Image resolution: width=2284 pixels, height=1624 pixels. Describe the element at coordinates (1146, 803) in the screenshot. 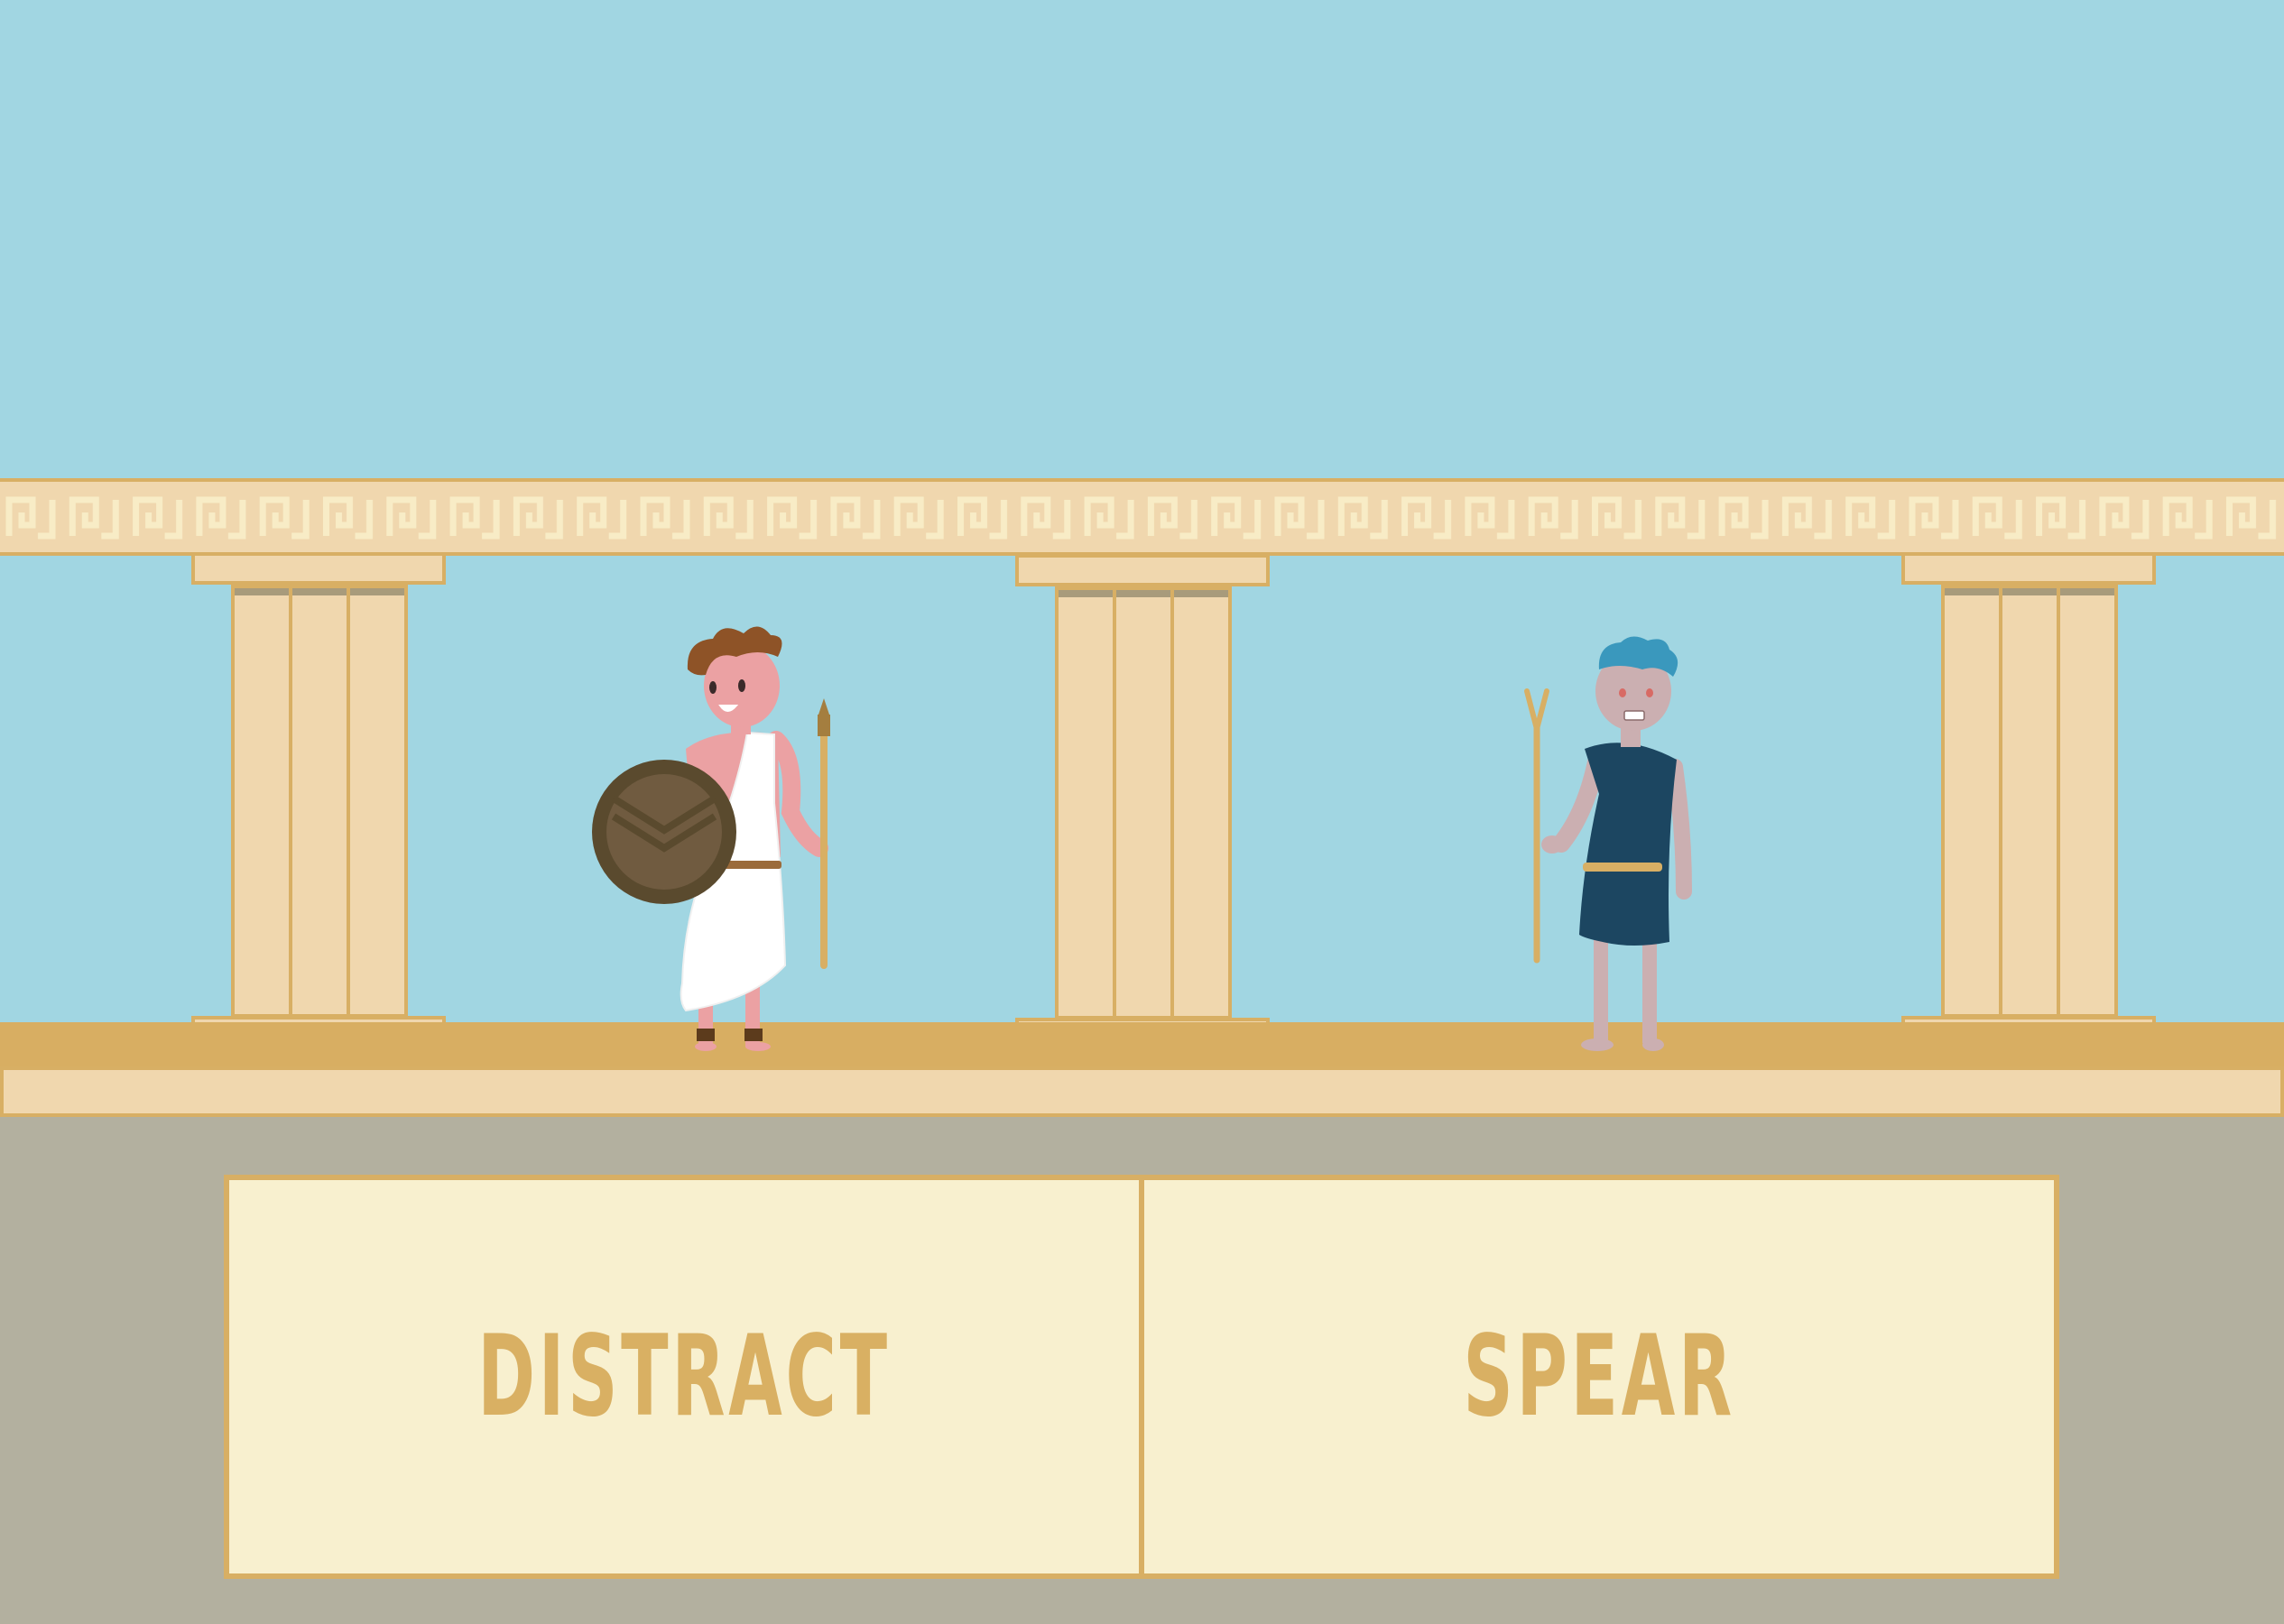

I see `column-center` at that location.